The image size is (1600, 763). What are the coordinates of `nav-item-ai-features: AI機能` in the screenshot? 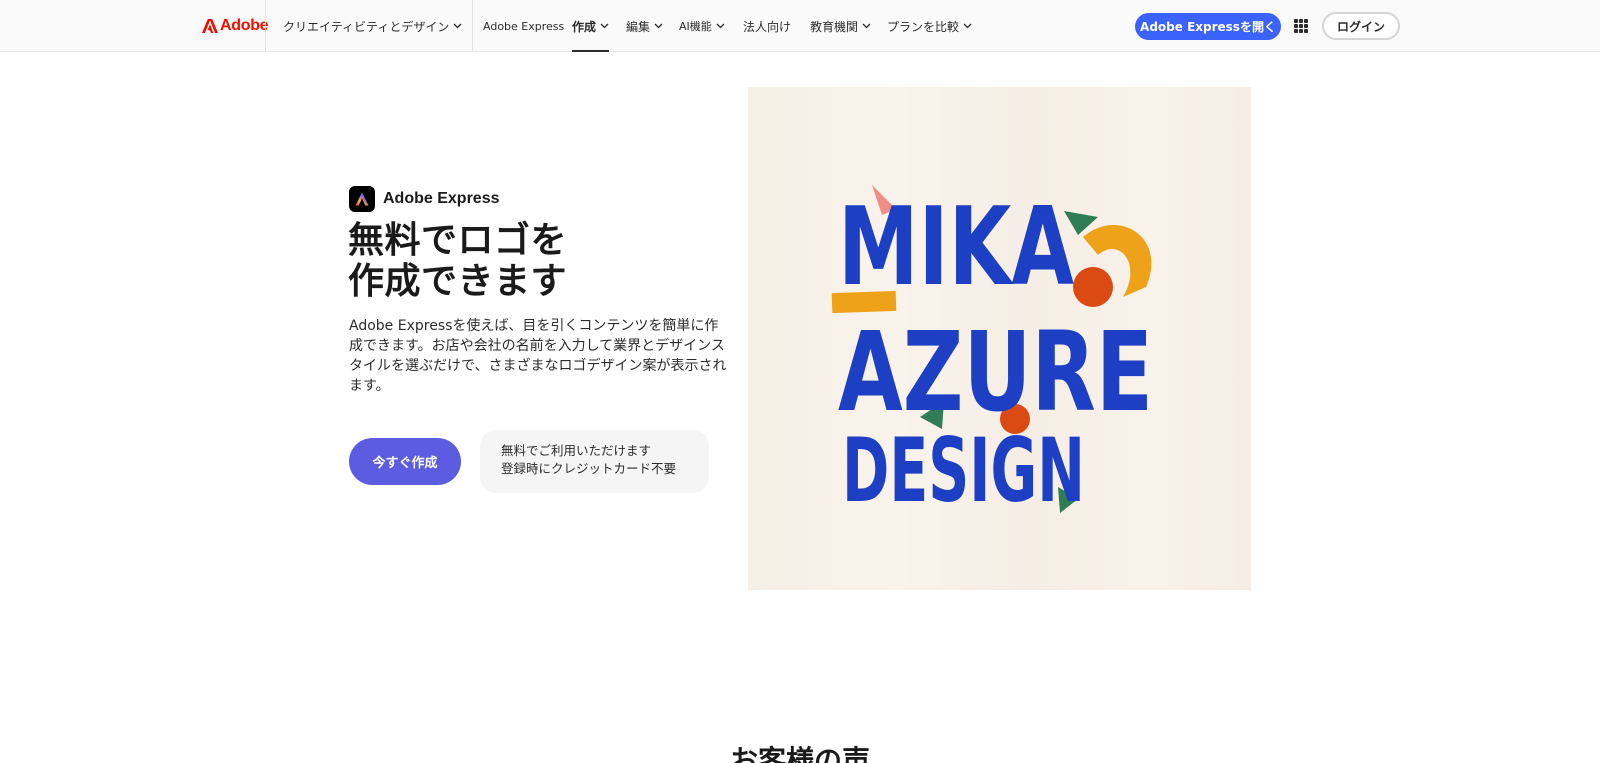 It's located at (702, 26).